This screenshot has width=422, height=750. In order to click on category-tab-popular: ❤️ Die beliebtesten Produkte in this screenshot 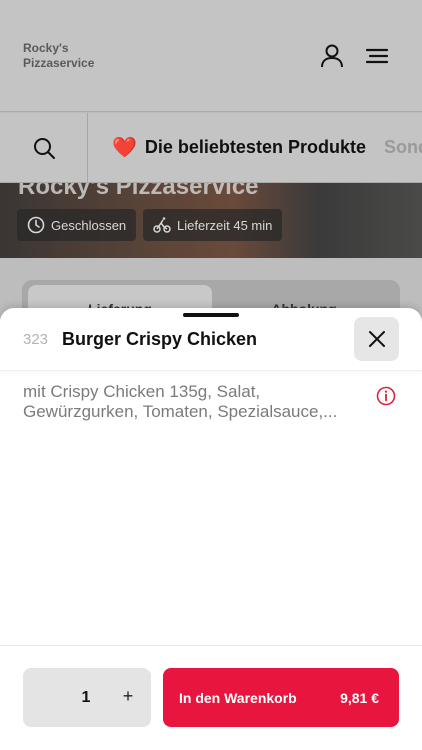, I will do `click(239, 147)`.